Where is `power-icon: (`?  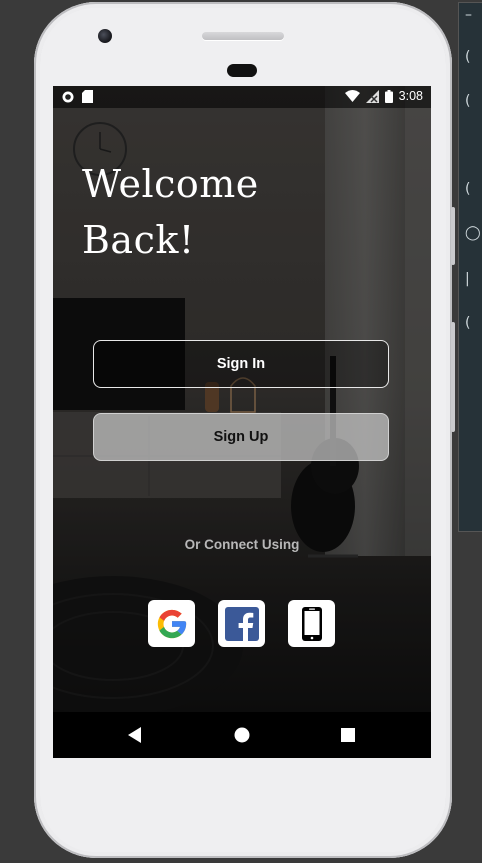 power-icon: ( is located at coordinates (467, 57).